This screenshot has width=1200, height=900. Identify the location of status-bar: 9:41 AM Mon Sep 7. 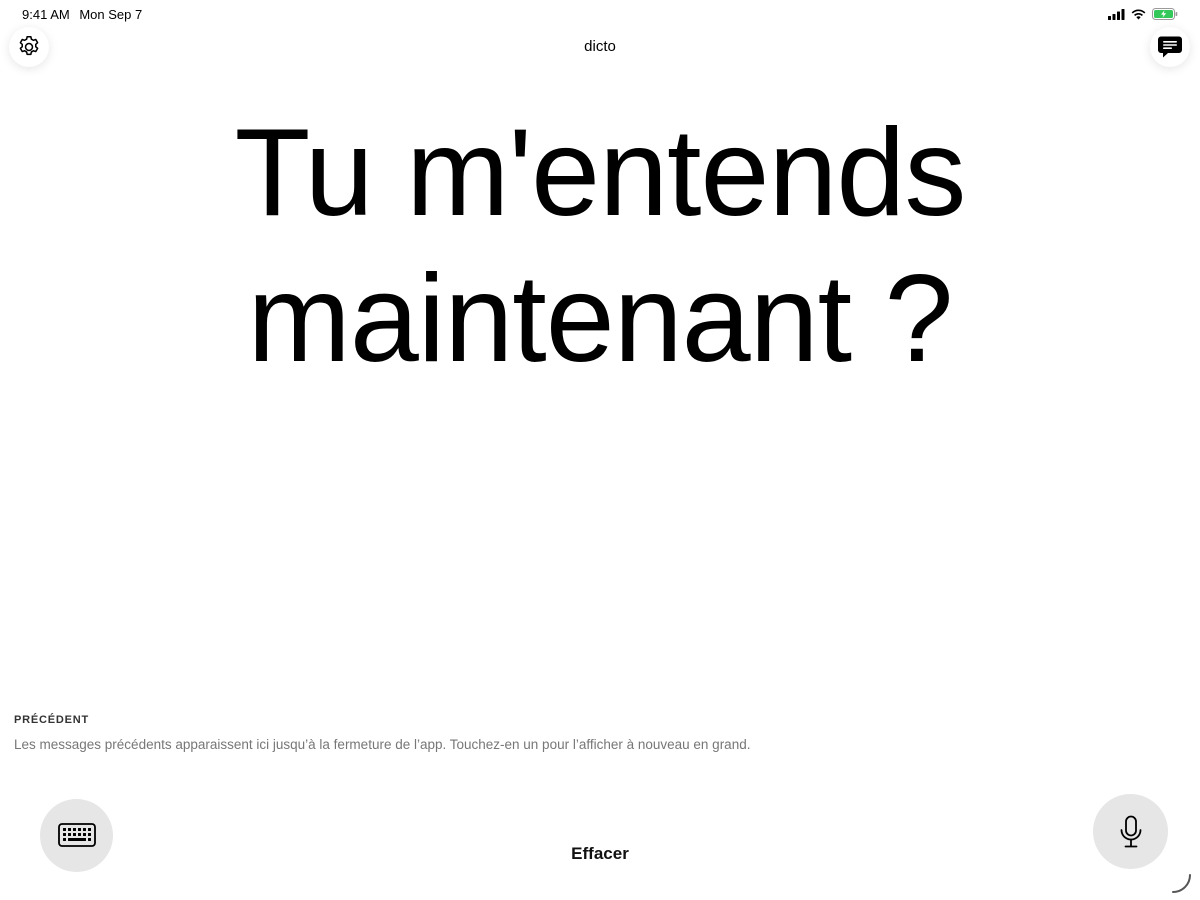
(600, 14).